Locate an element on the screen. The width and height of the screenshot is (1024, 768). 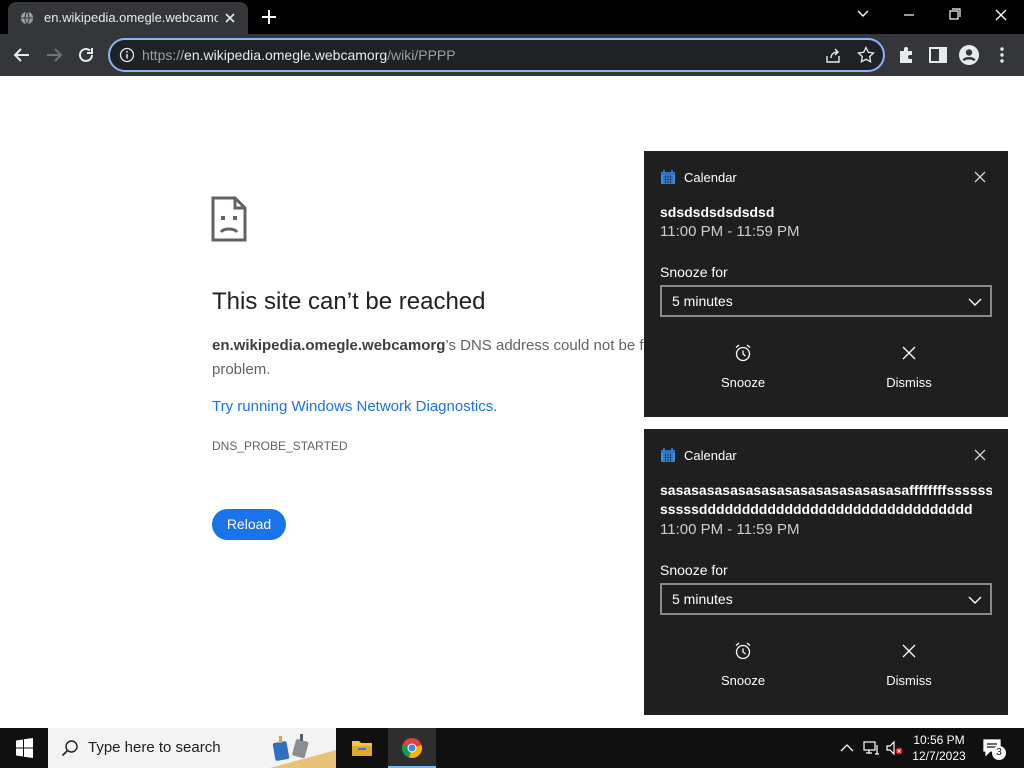
clock-time: 10:56 PM is located at coordinates (939, 740).